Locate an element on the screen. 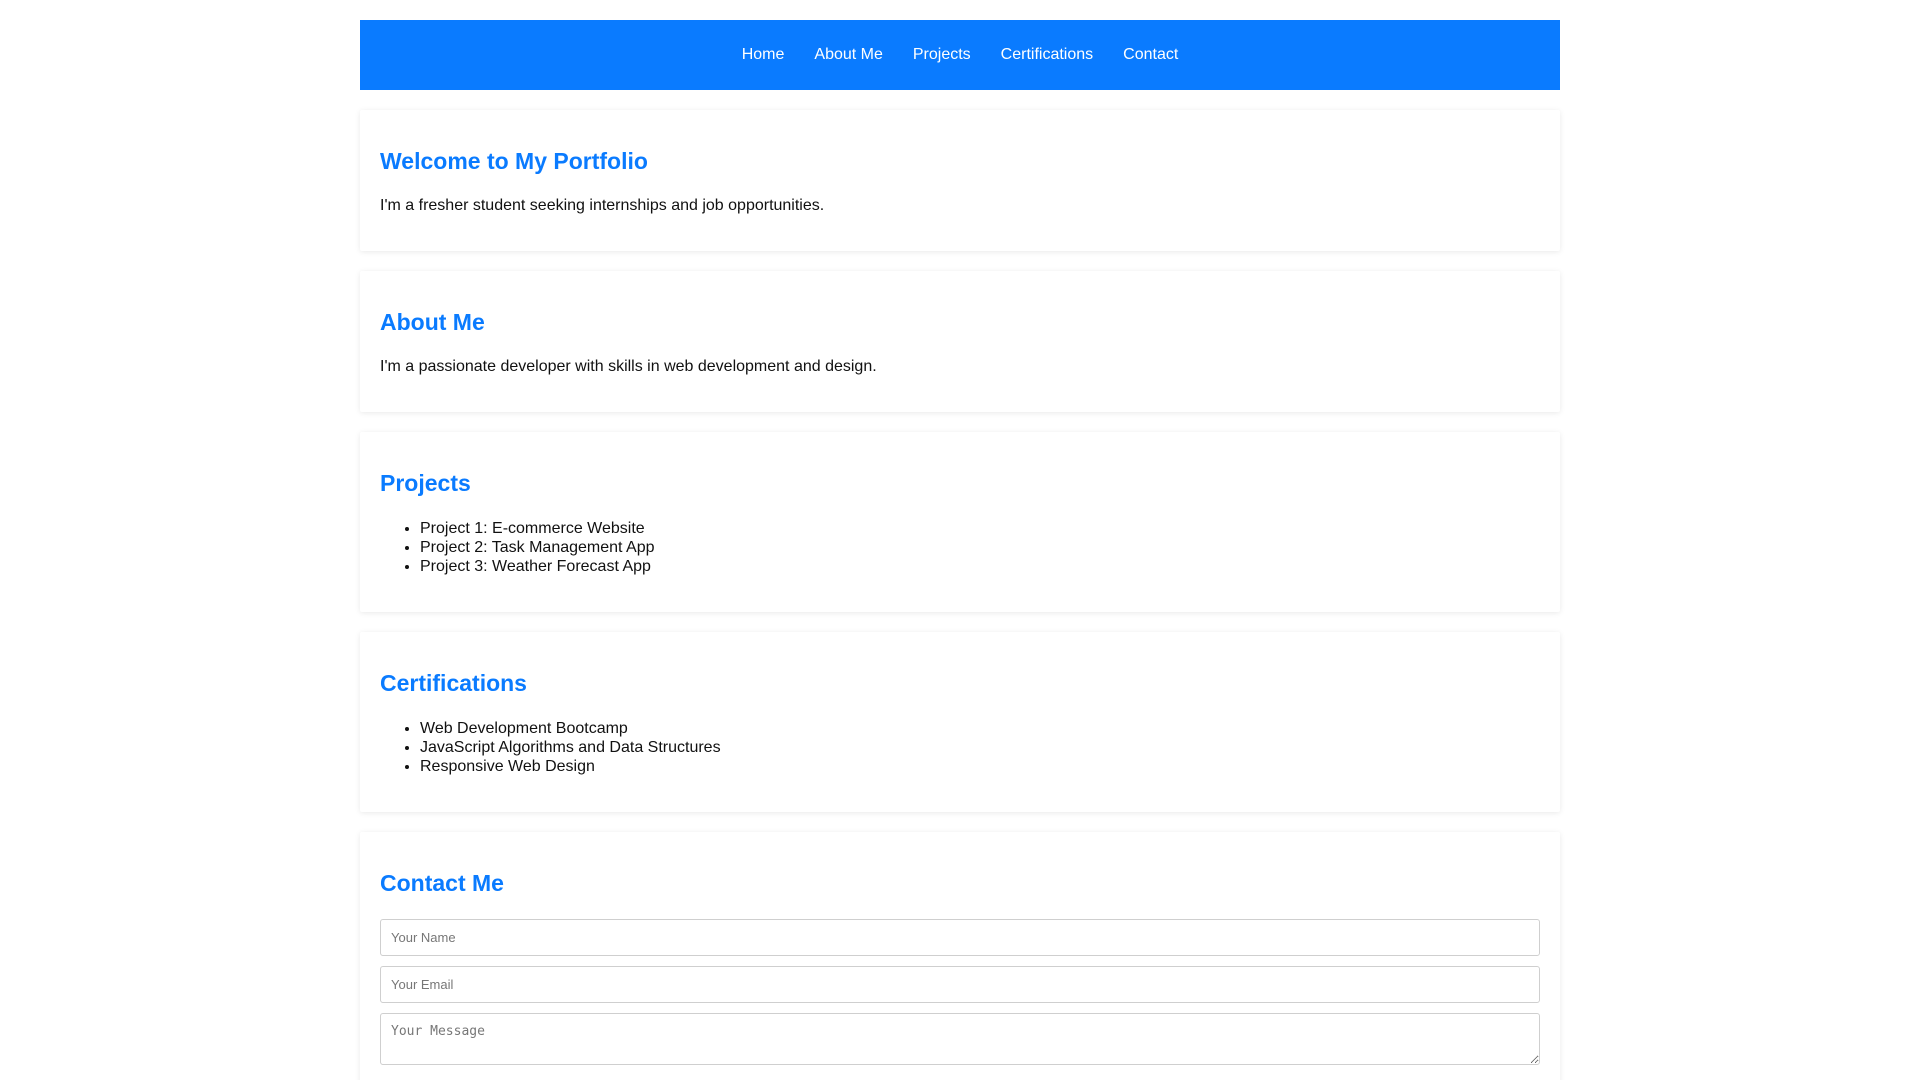 This screenshot has height=1080, width=1920. list-item: Responsive Web Design is located at coordinates (980, 766).